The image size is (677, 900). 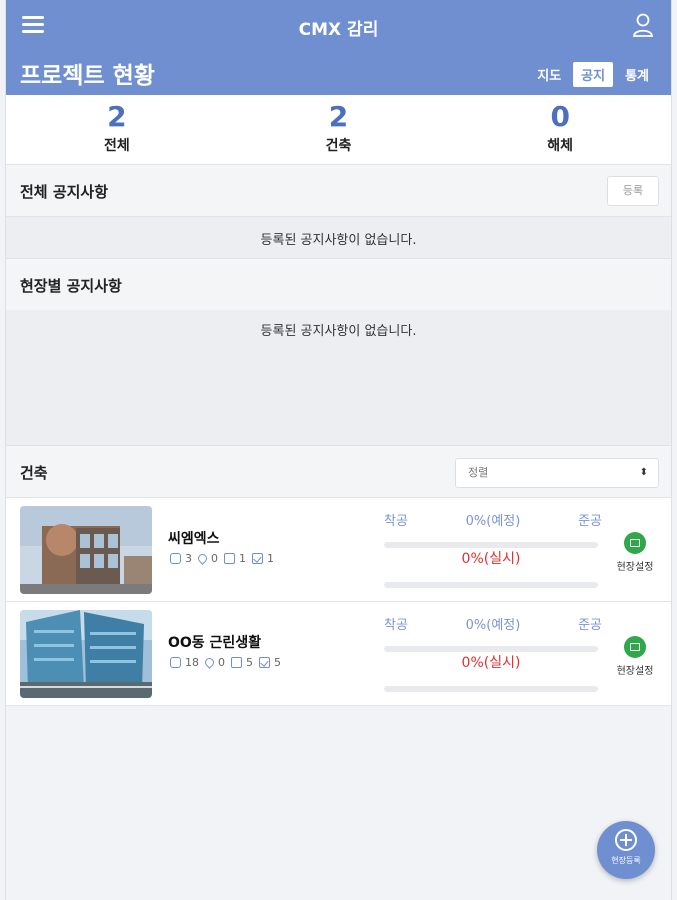 What do you see at coordinates (192, 662) in the screenshot?
I see `photo-count: 18` at bounding box center [192, 662].